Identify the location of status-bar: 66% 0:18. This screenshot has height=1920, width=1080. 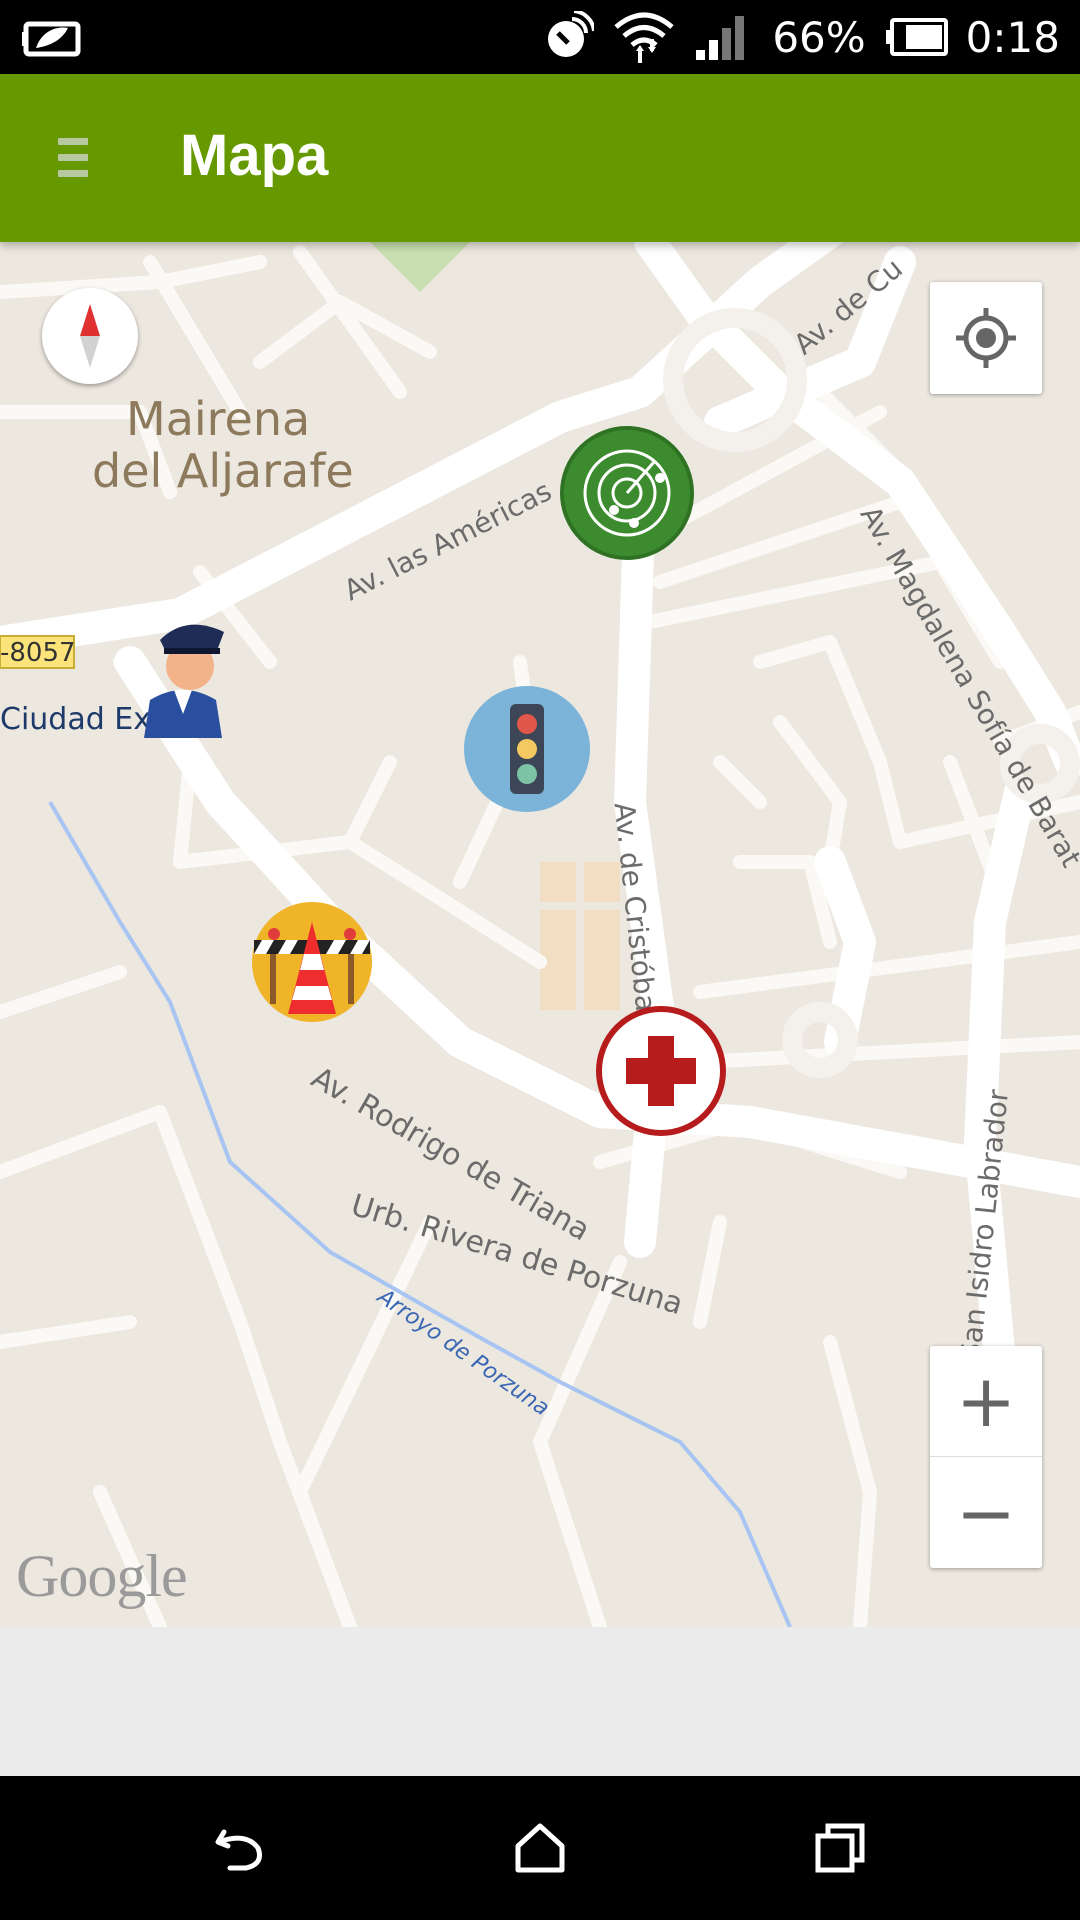
(540, 37).